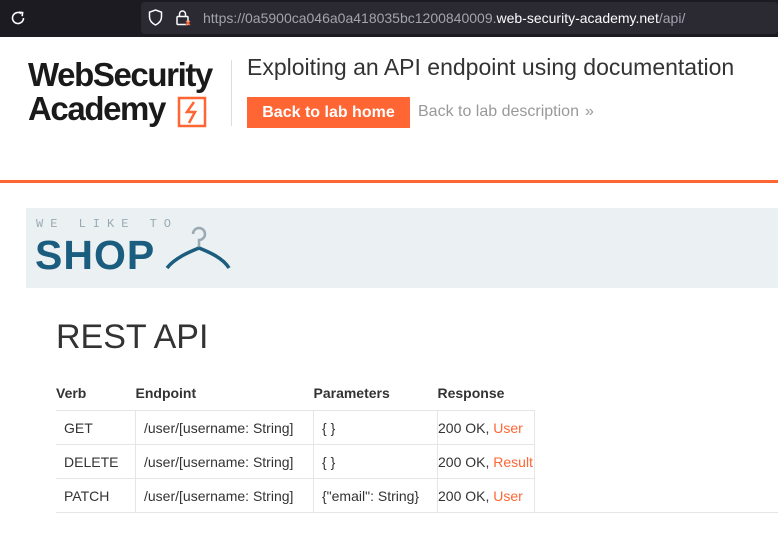  I want to click on url-host: web-security-academy.net, so click(577, 18).